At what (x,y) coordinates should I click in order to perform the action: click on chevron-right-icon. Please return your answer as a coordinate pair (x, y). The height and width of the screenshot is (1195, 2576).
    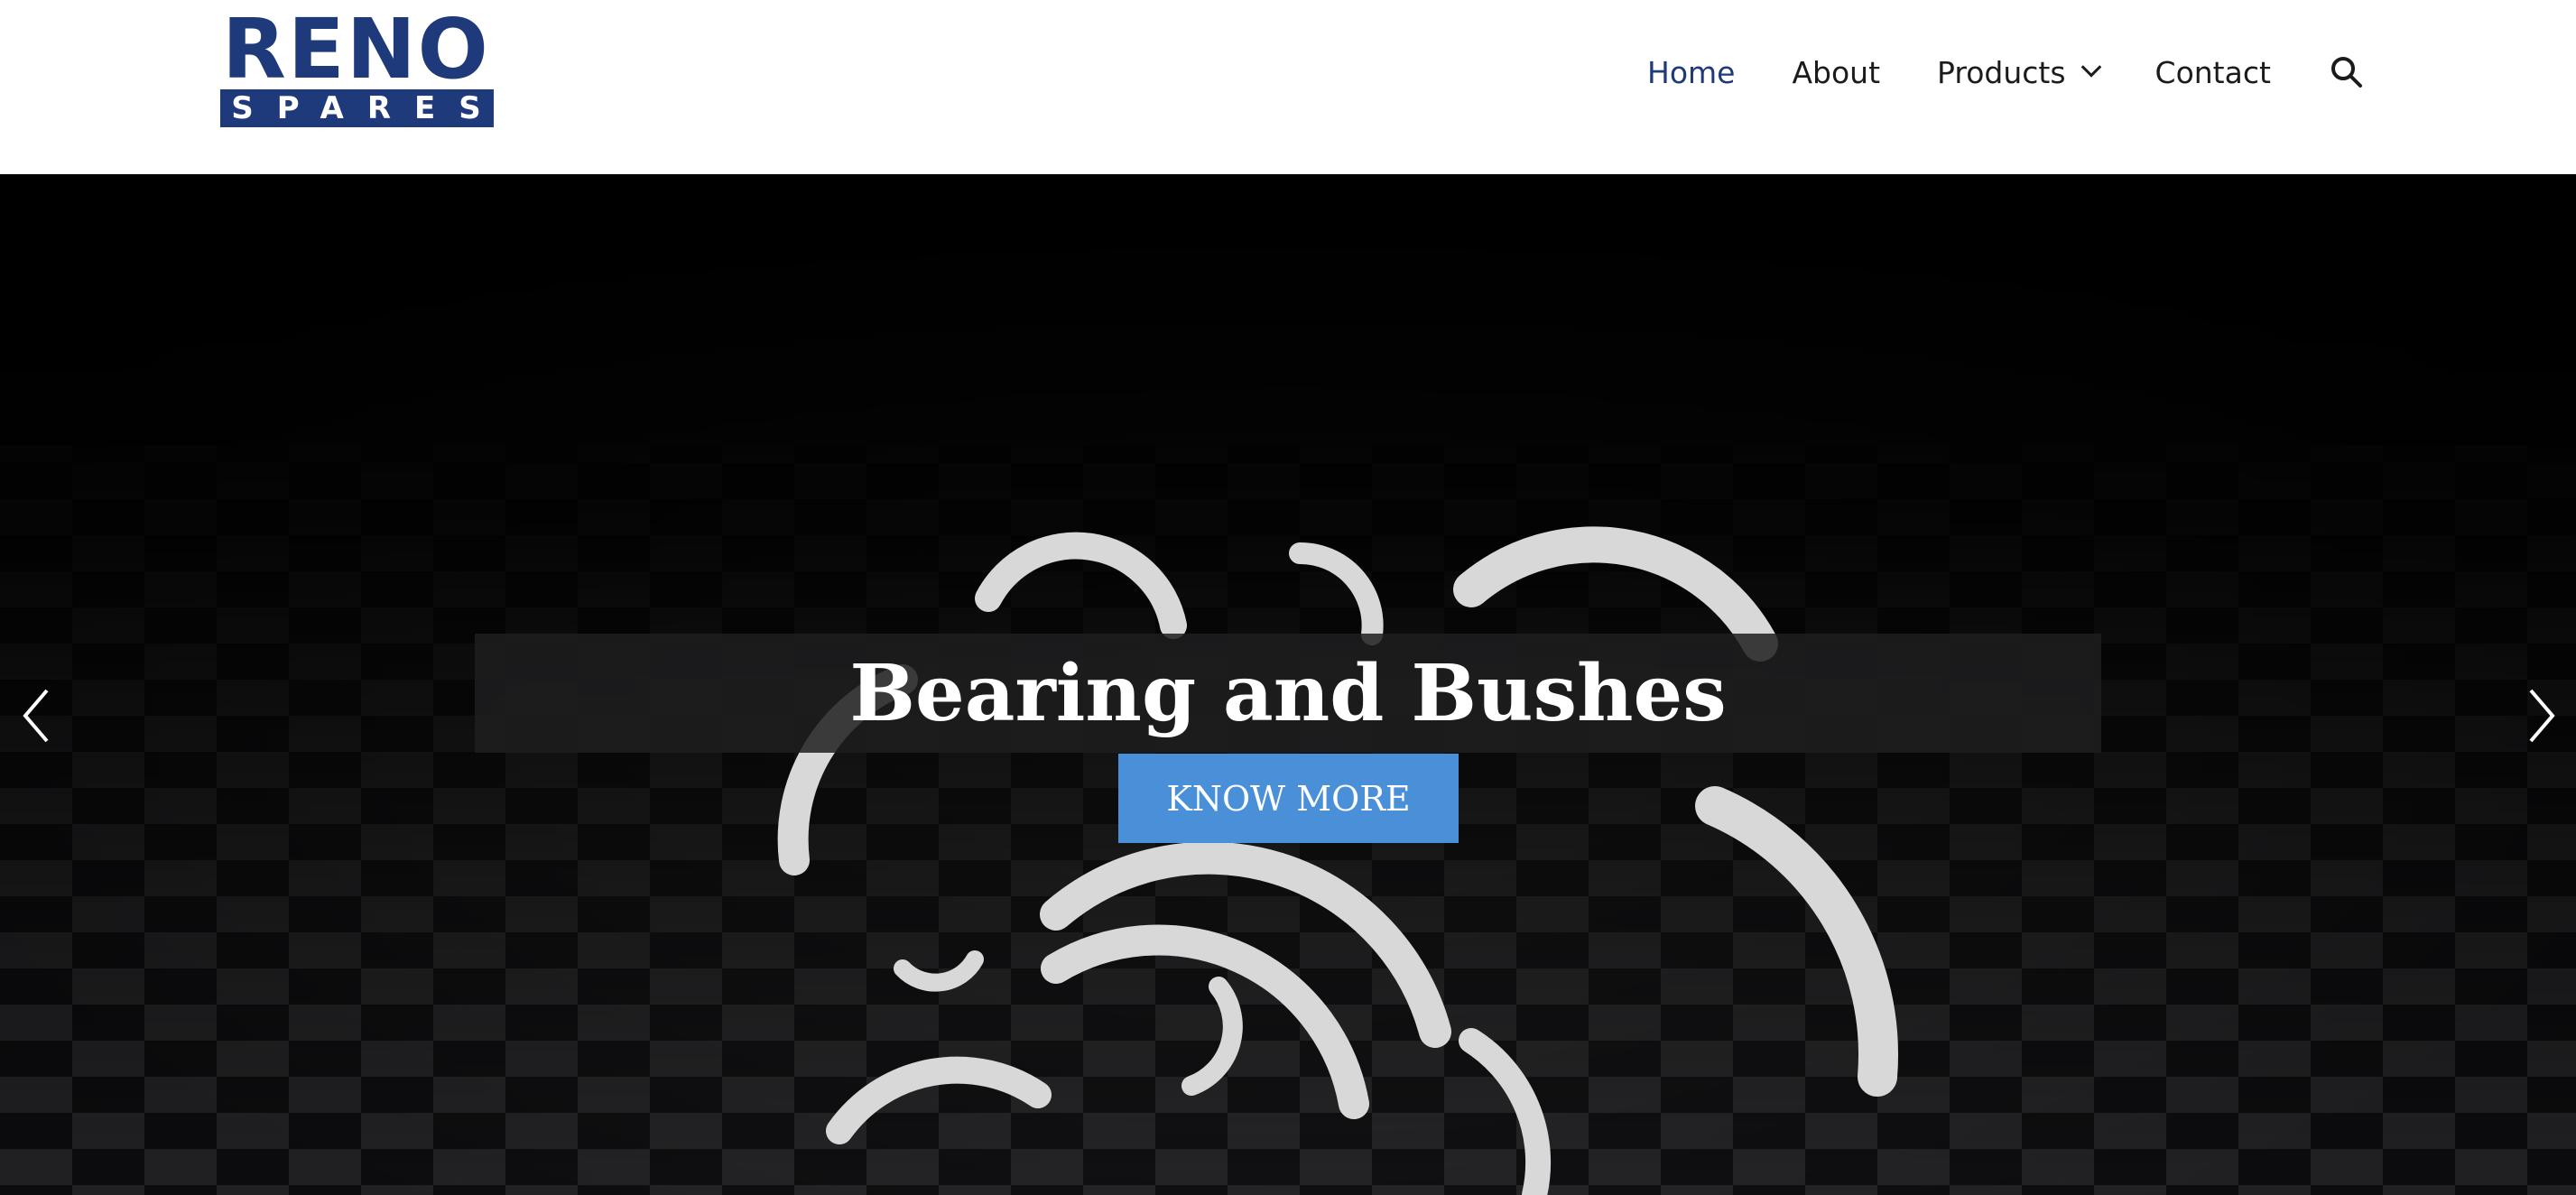
    Looking at the image, I should click on (2540, 716).